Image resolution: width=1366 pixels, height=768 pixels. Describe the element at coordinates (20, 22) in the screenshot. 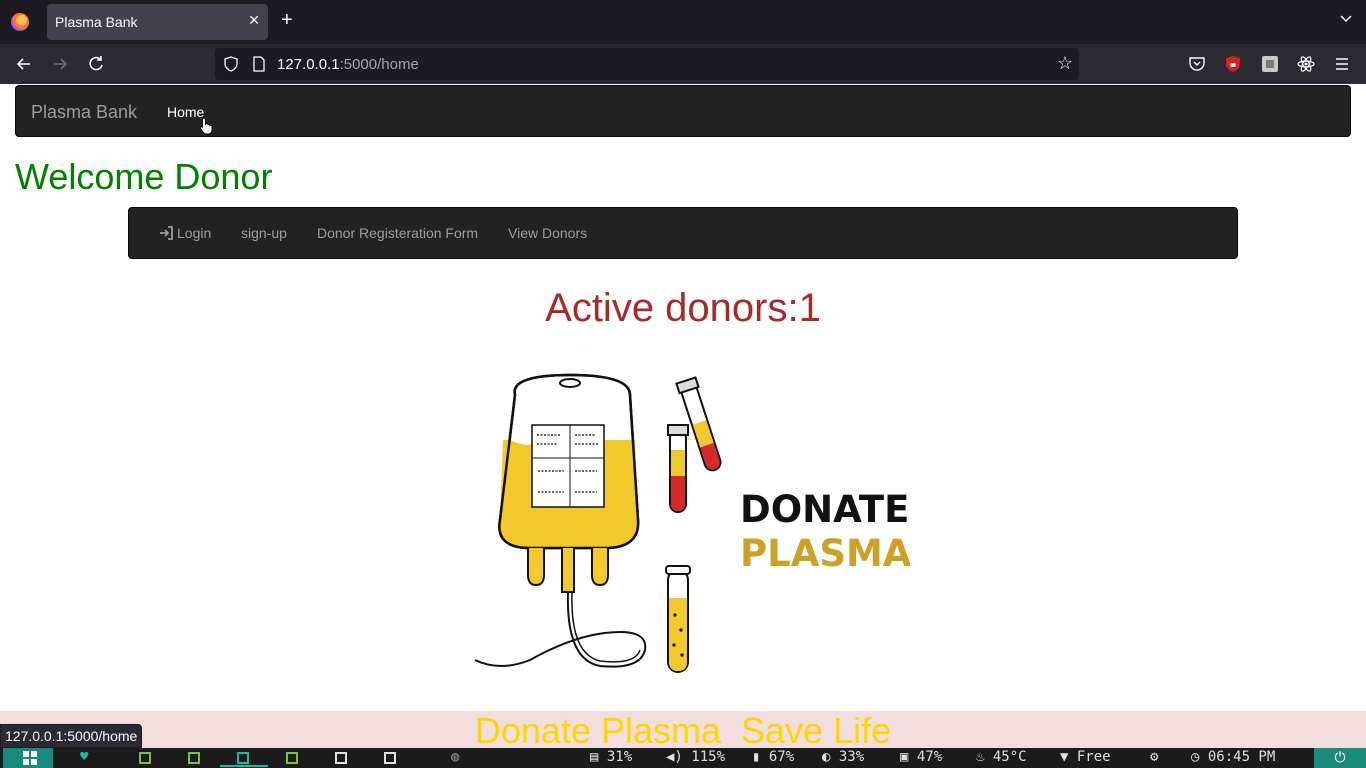

I see `firefox-icon` at that location.